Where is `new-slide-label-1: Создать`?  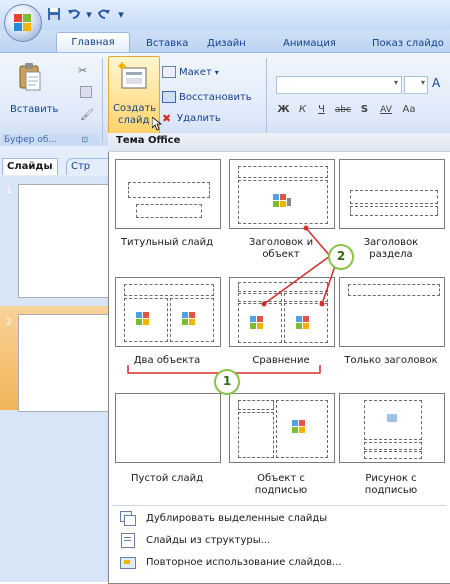 new-slide-label-1: Создать is located at coordinates (135, 108).